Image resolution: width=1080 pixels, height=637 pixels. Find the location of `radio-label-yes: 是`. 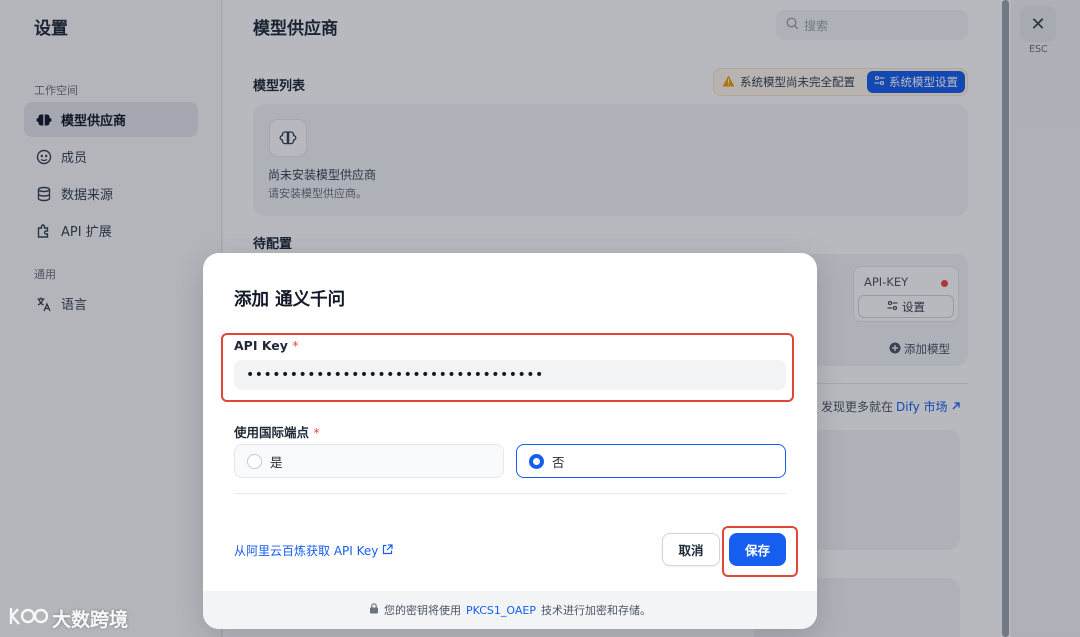

radio-label-yes: 是 is located at coordinates (276, 462).